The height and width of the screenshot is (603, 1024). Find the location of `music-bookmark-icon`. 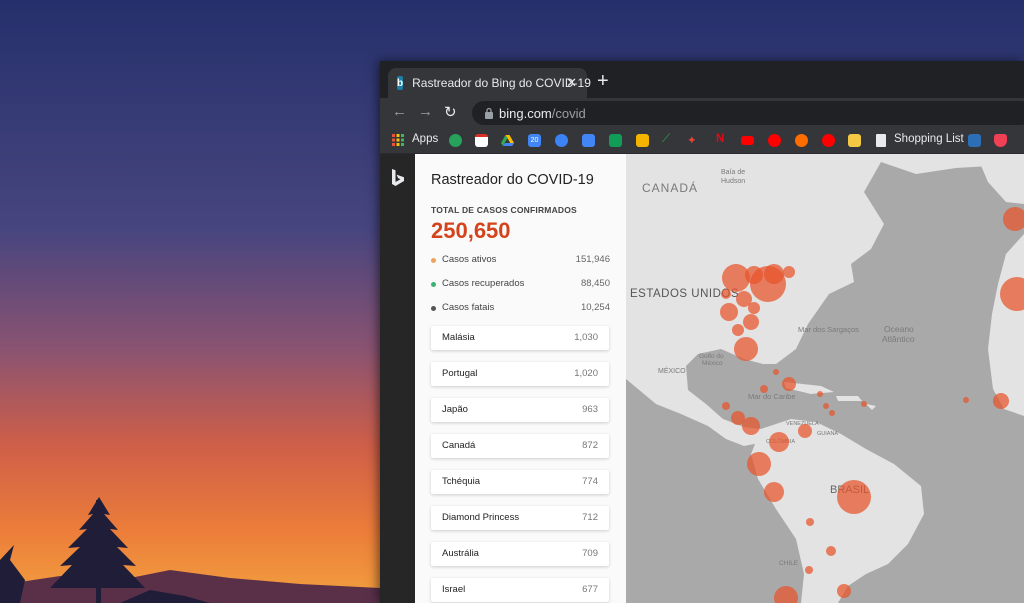

music-bookmark-icon is located at coordinates (801, 140).